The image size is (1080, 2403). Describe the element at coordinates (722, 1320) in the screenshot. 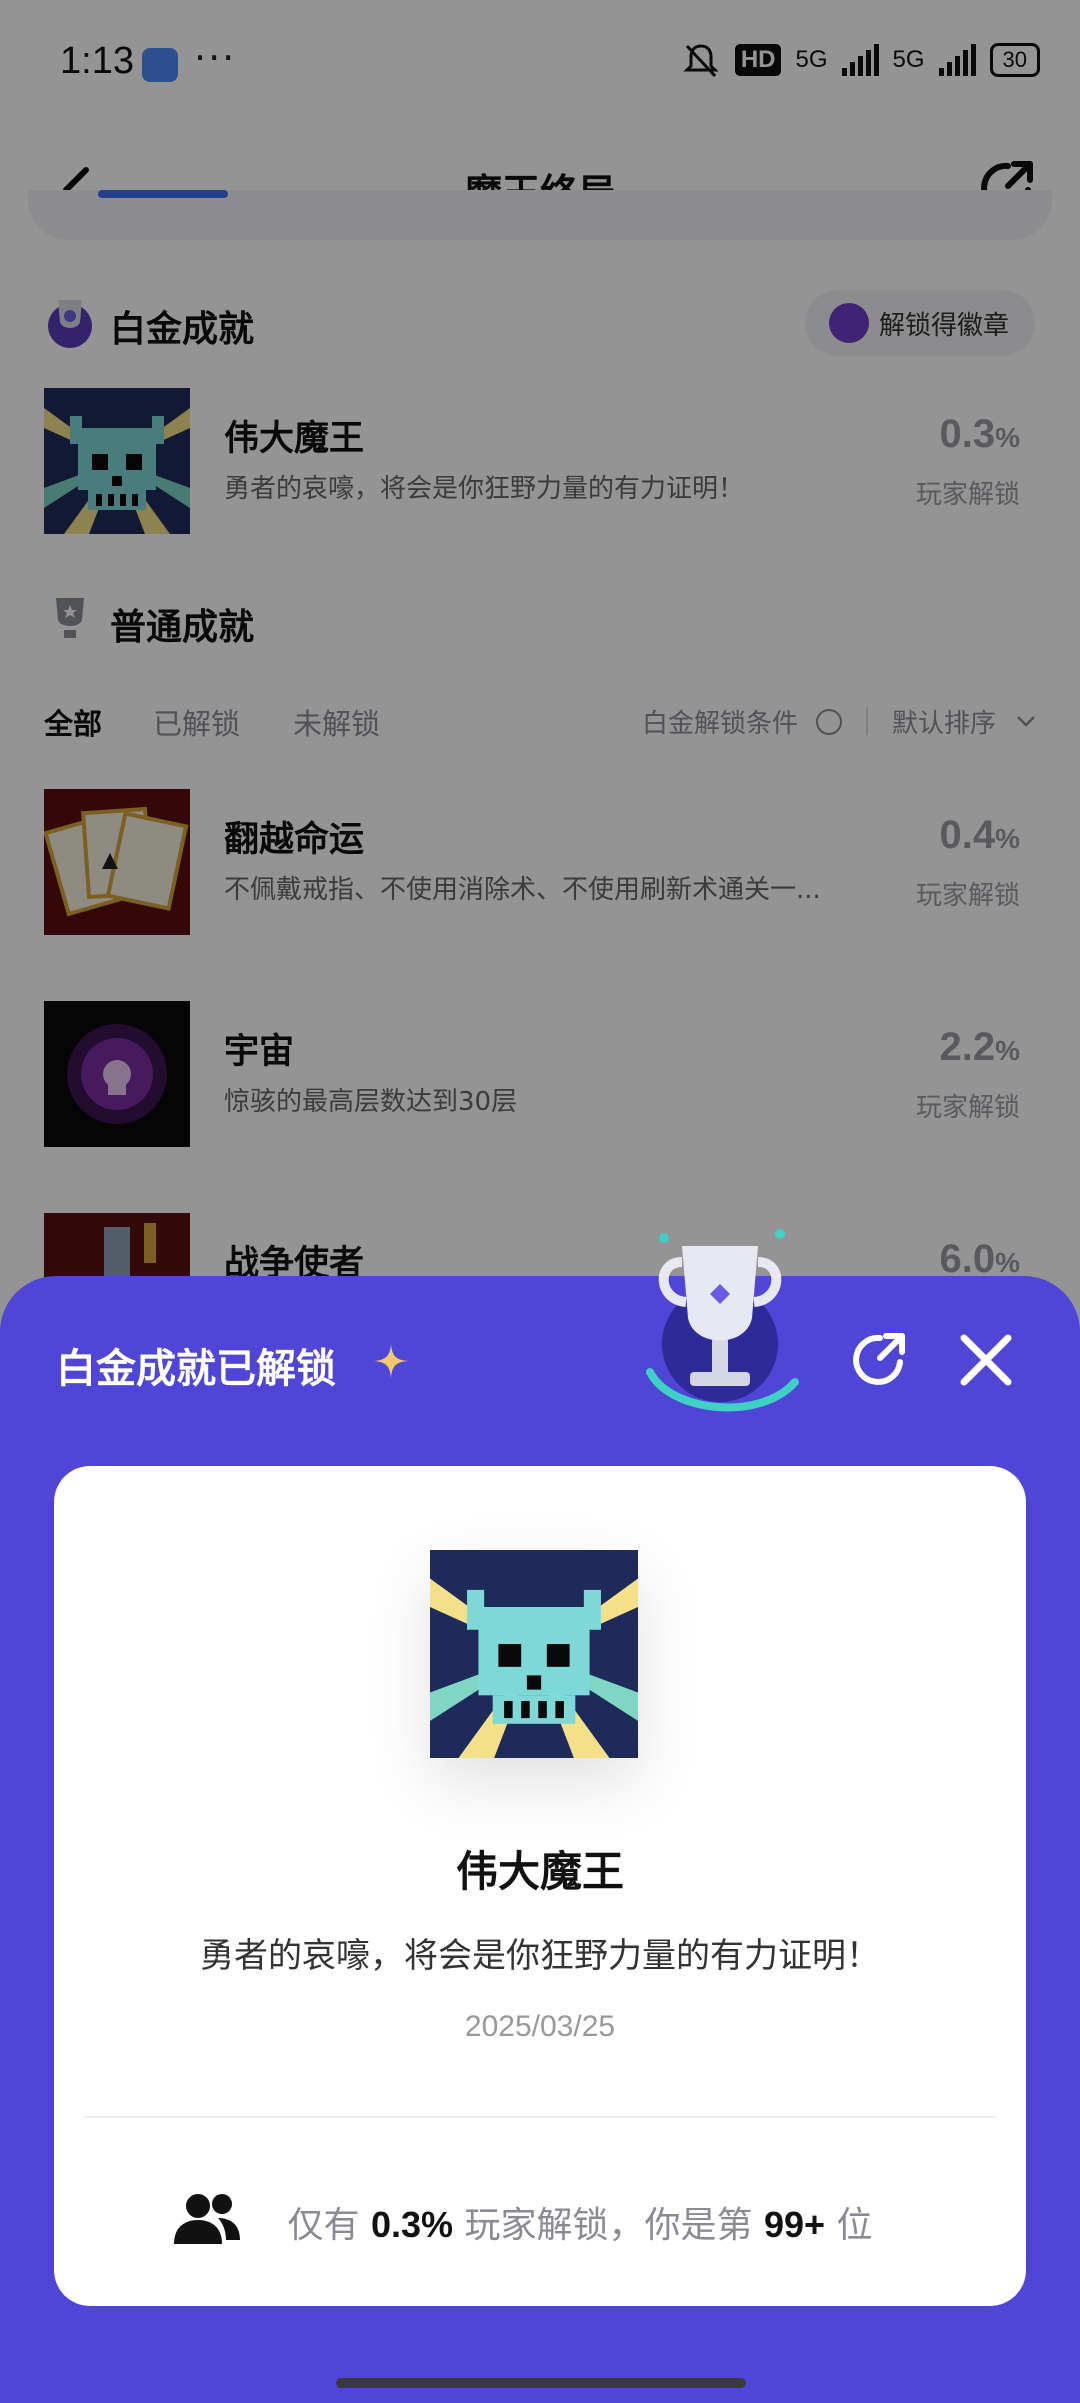

I see `trophy-icon` at that location.